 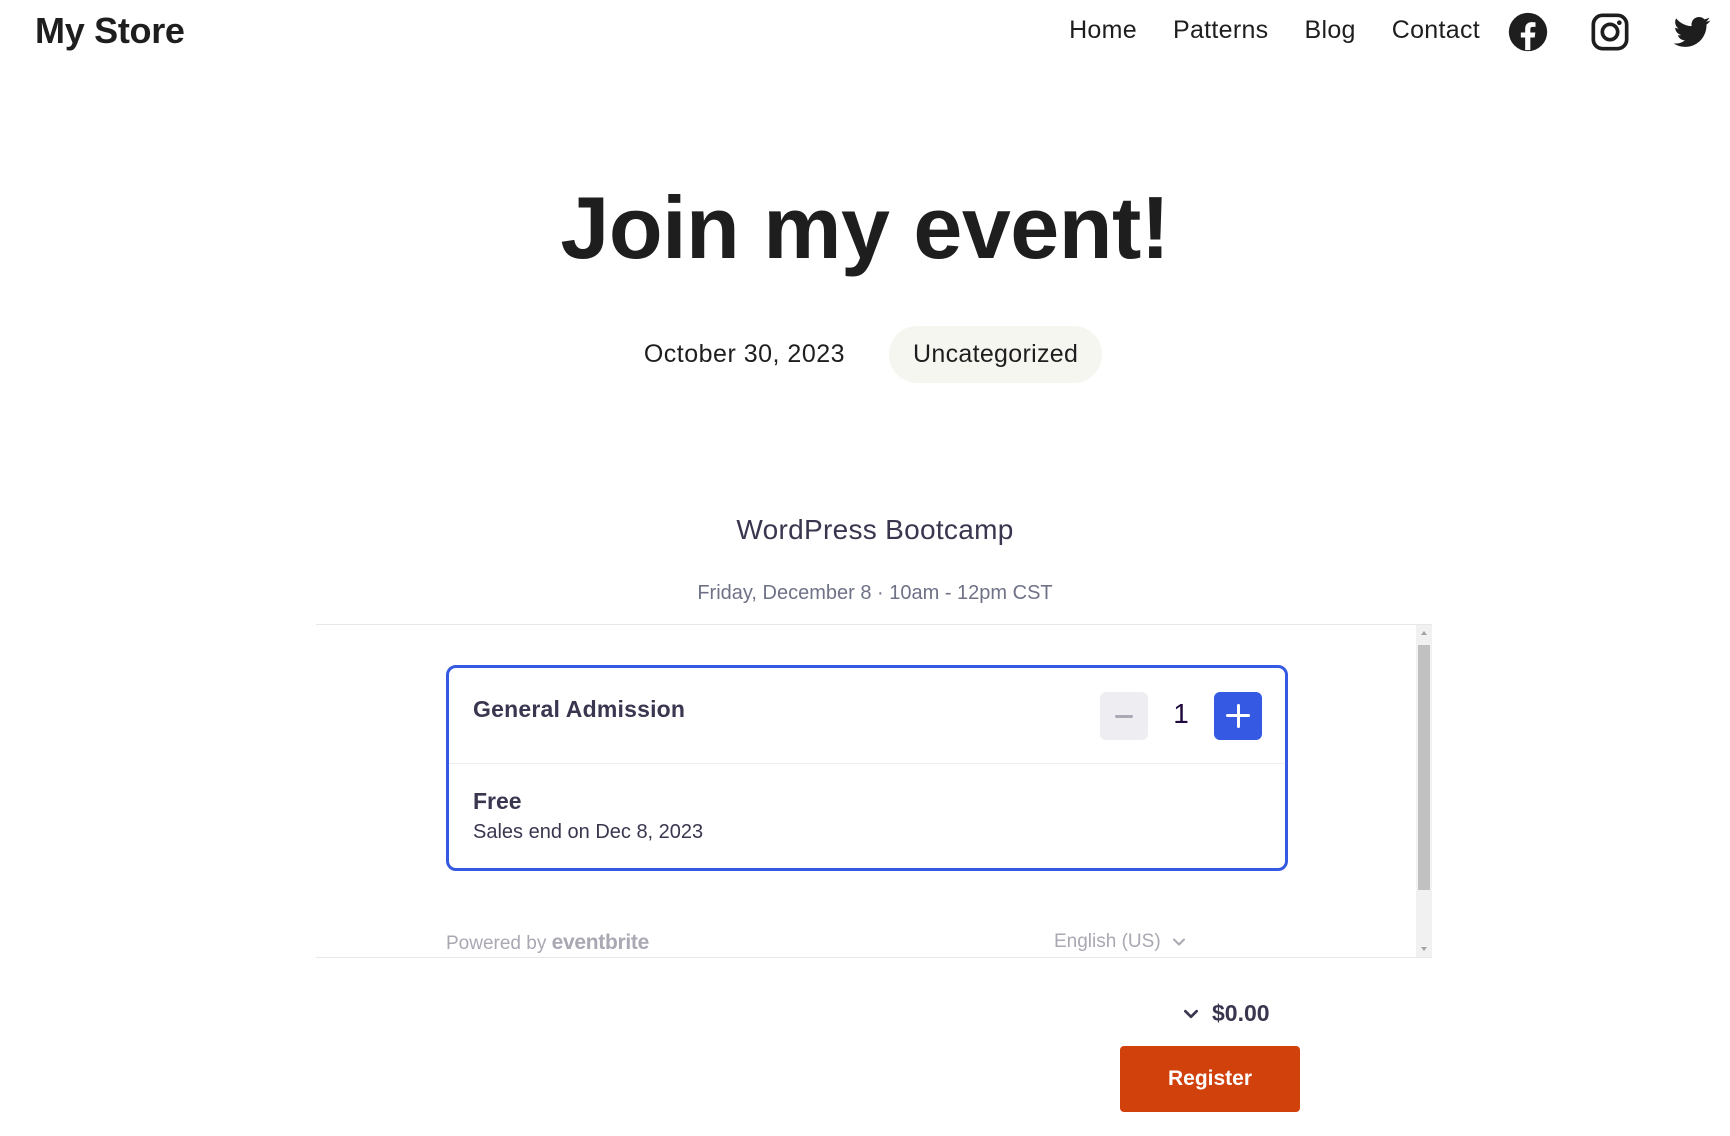 I want to click on ticket-header: General Admission 1, so click(x=867, y=716).